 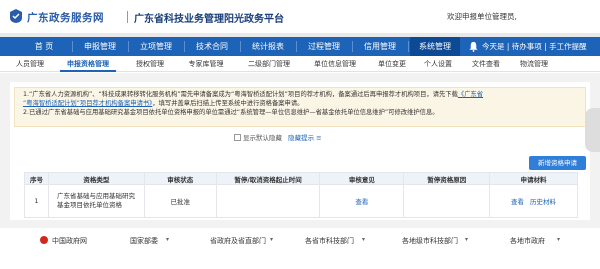 What do you see at coordinates (156, 46) in the screenshot?
I see `main-nav-project: 立项管理` at bounding box center [156, 46].